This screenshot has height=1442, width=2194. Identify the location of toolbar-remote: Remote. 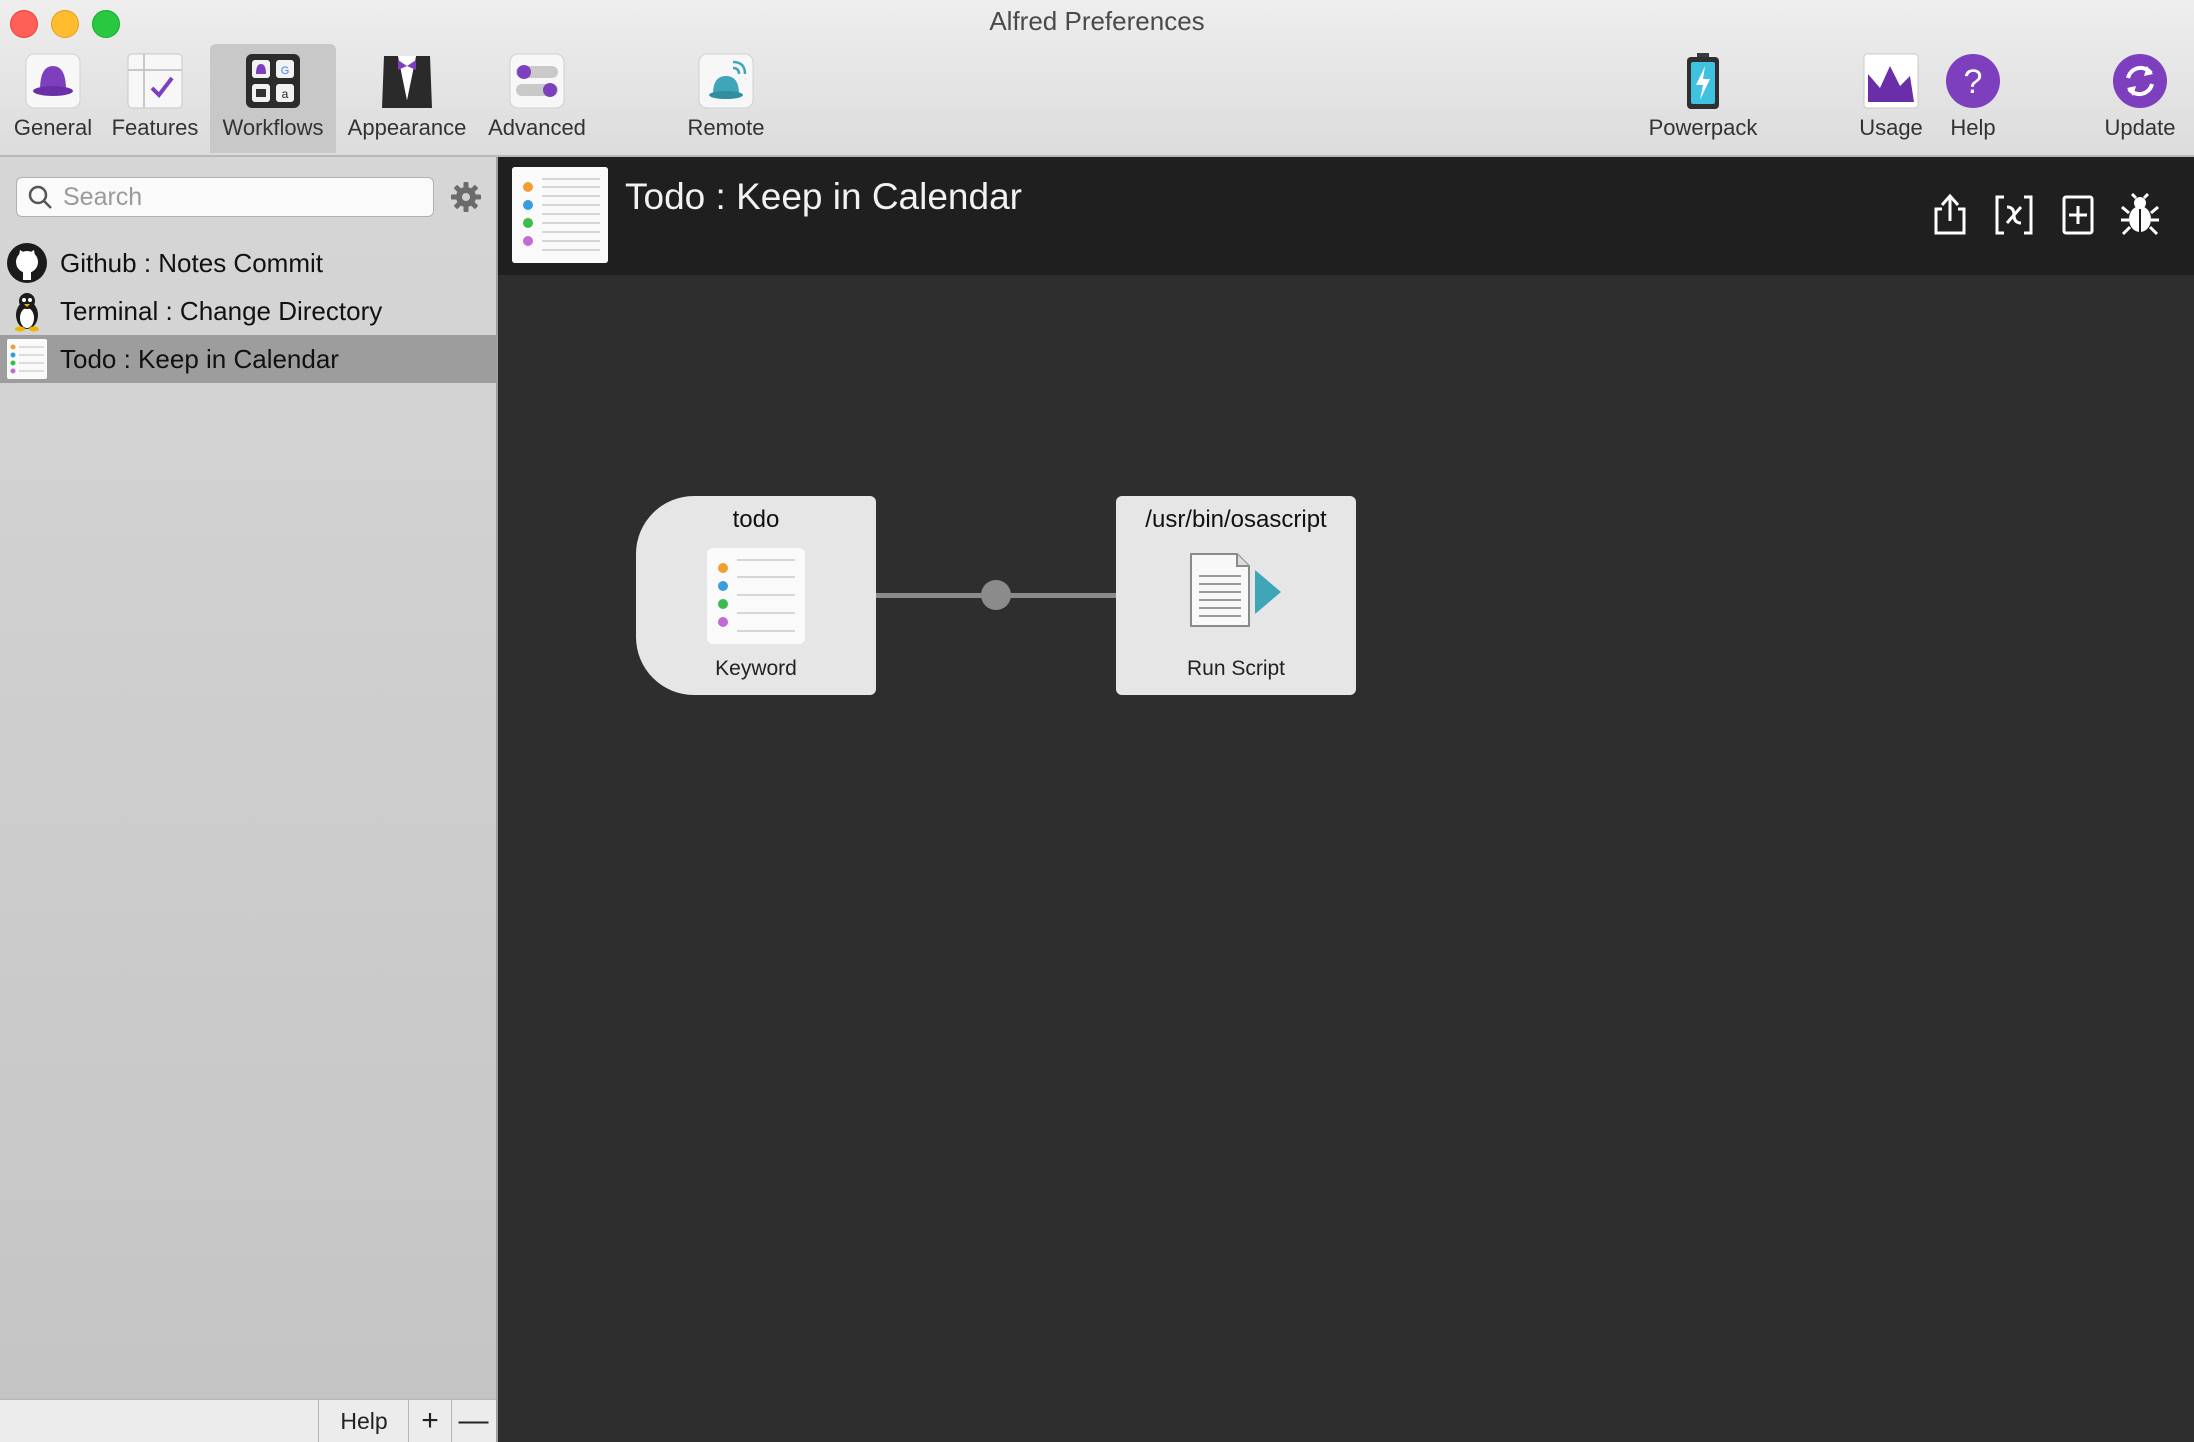
(726, 98).